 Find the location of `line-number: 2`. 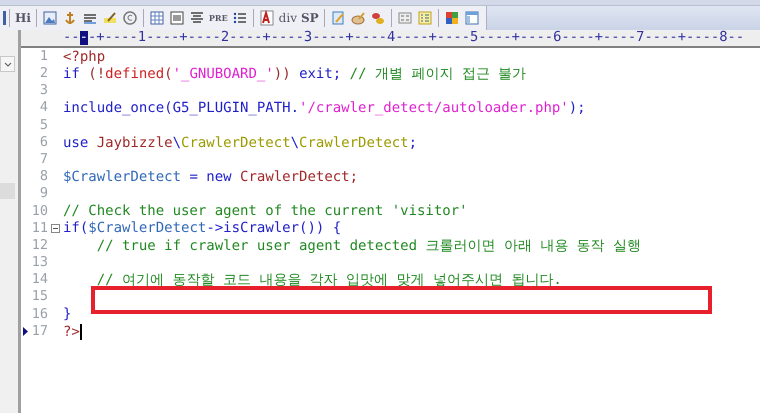

line-number: 2 is located at coordinates (43, 74).